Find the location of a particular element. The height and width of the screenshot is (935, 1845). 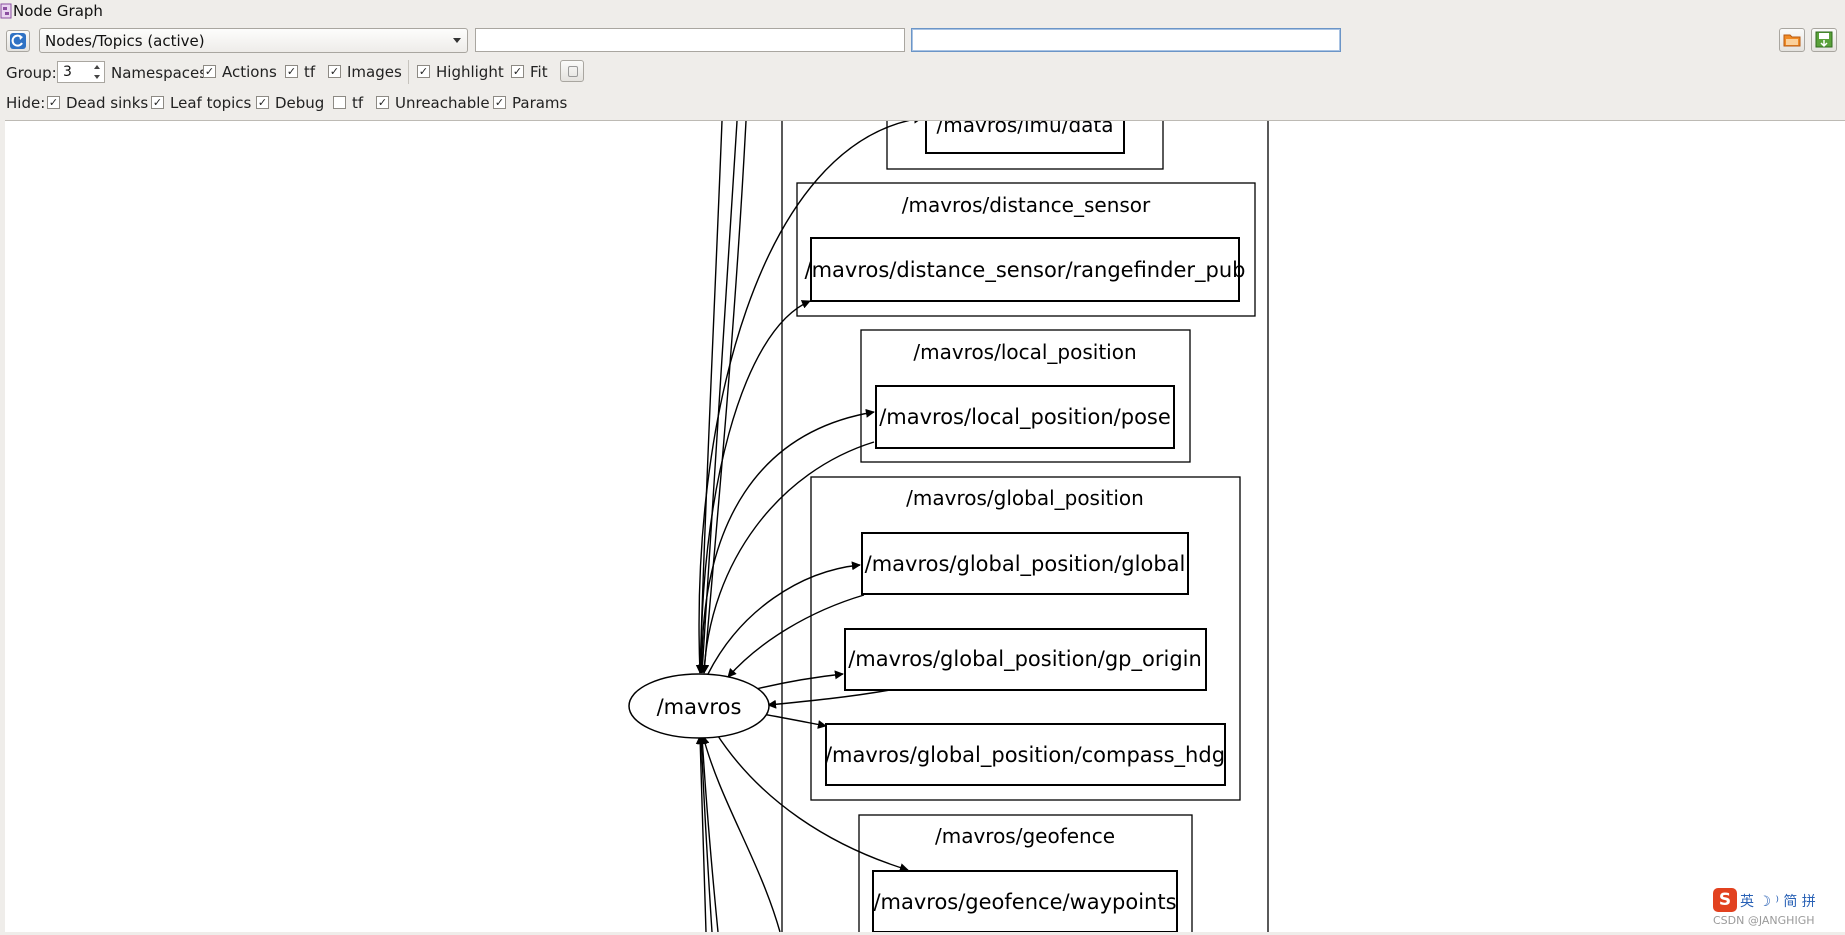

edge-from-global-position-global is located at coordinates (796, 636).